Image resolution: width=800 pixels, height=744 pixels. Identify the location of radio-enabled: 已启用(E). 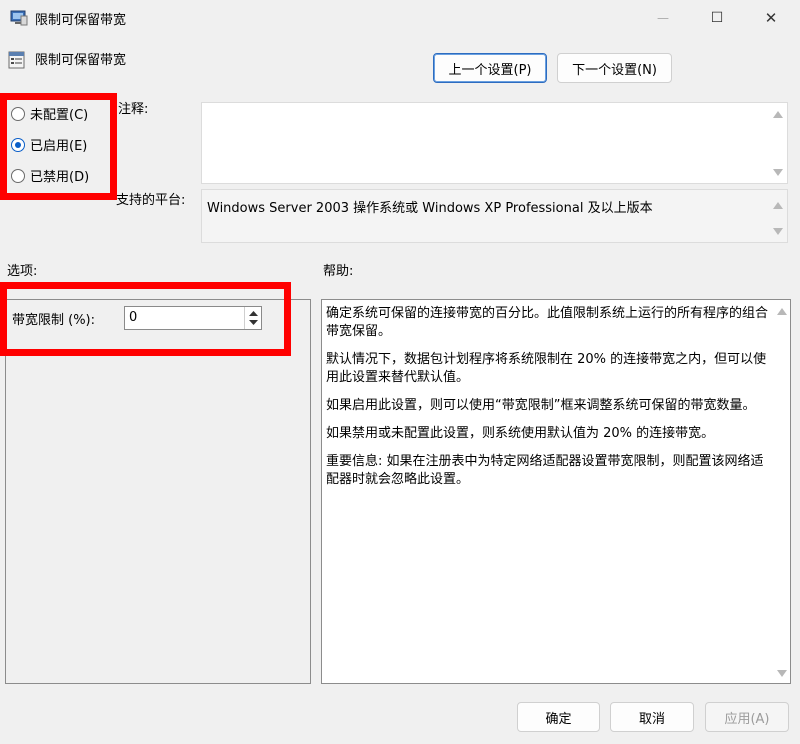
(49, 144).